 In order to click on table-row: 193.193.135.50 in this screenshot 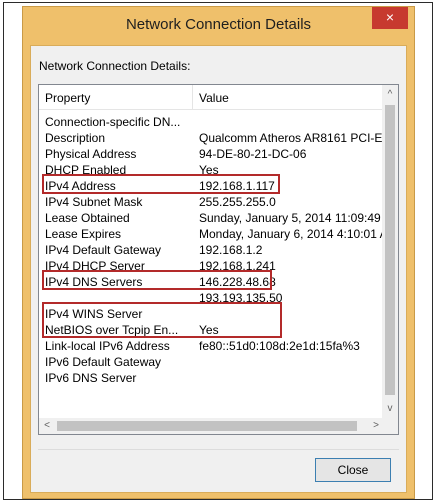, I will do `click(211, 298)`.